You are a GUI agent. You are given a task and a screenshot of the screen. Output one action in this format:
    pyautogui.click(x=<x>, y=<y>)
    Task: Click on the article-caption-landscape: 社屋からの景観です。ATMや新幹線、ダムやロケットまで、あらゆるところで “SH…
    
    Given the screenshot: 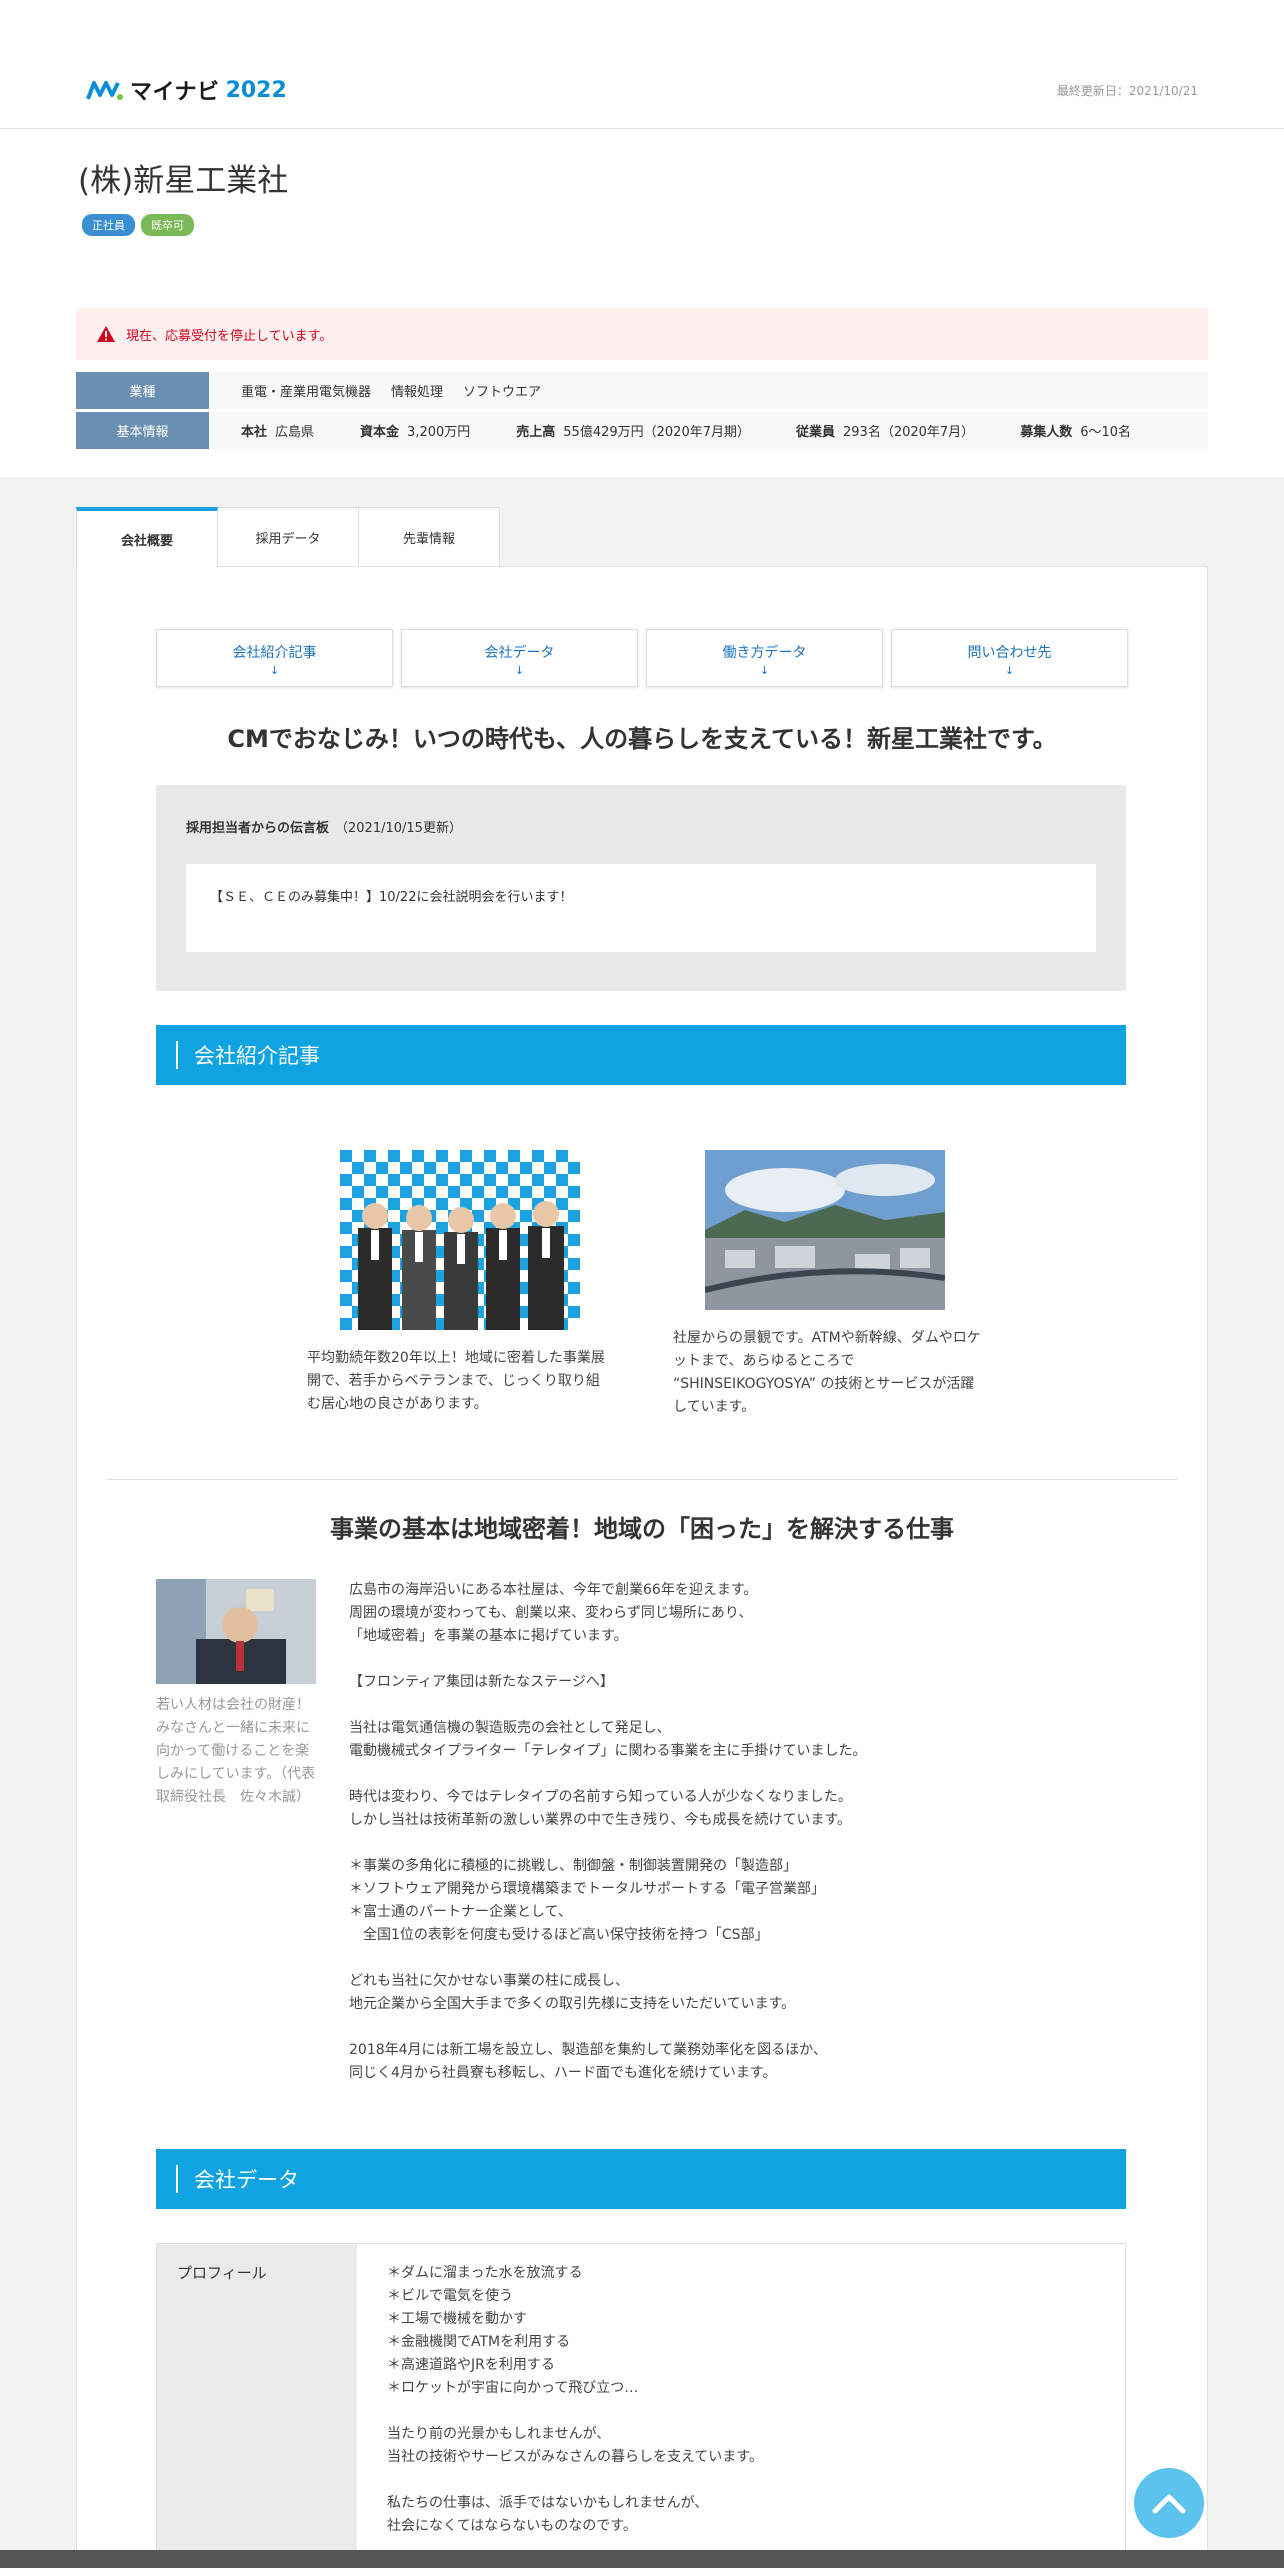 What is the action you would take?
    pyautogui.click(x=827, y=1372)
    